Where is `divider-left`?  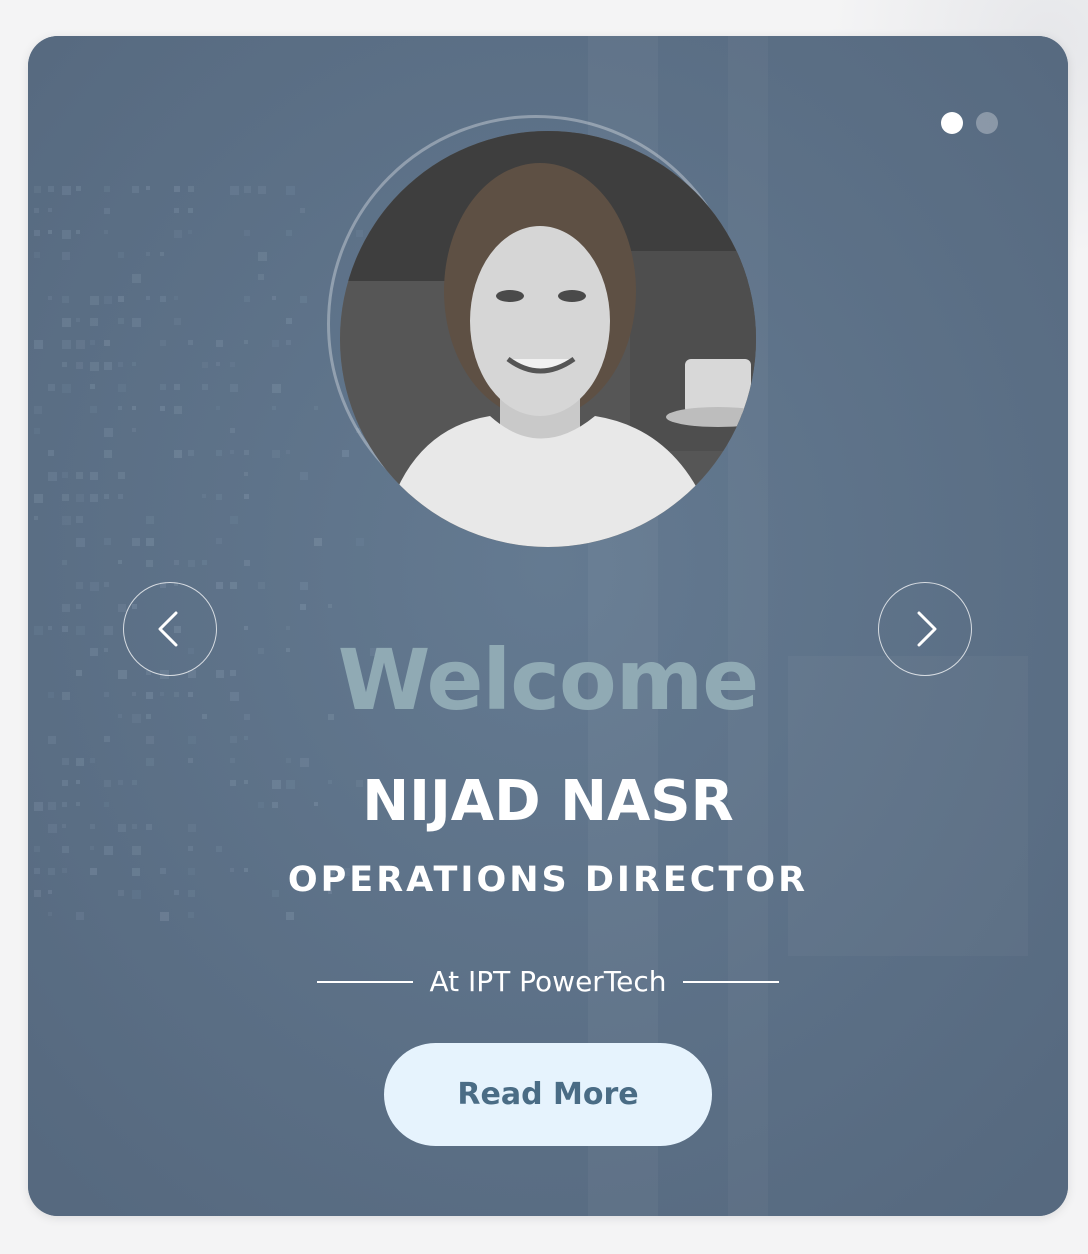
divider-left is located at coordinates (365, 982).